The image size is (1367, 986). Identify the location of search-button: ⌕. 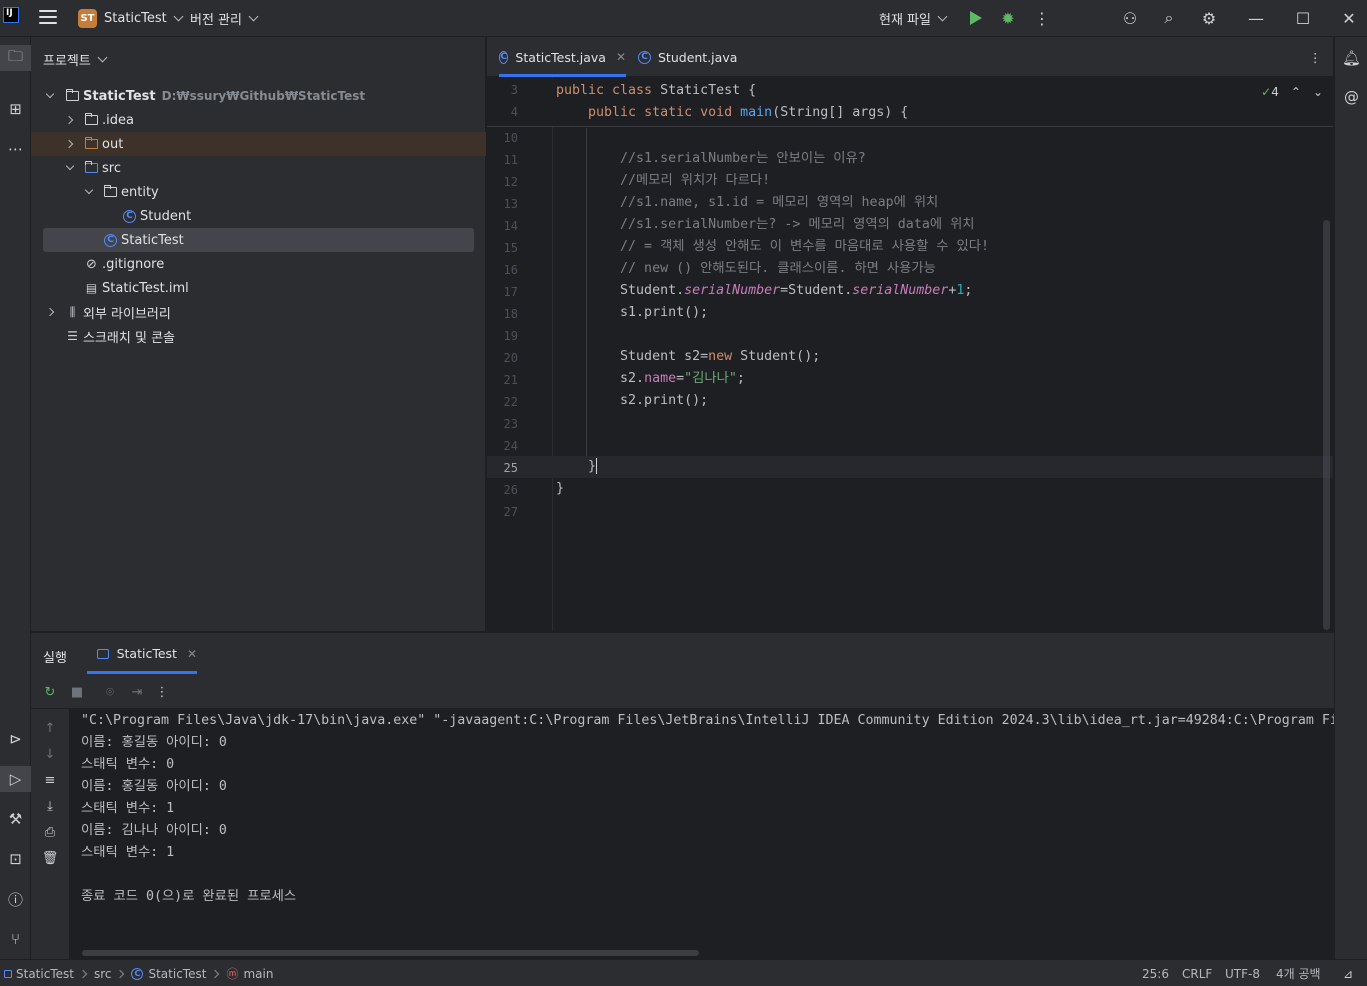
(1169, 18).